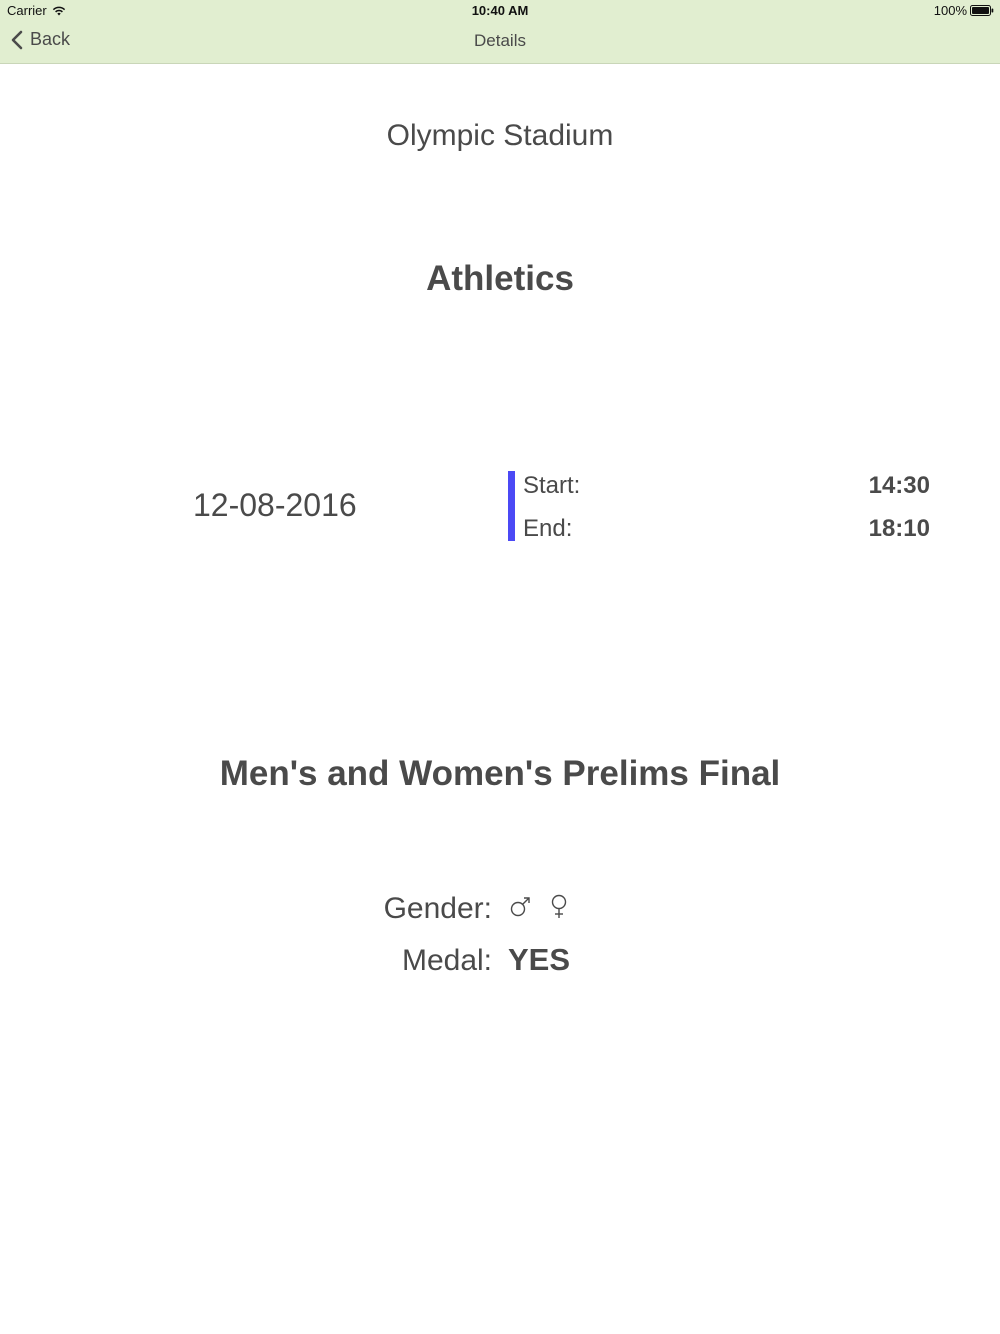 This screenshot has height=1334, width=1000. Describe the element at coordinates (511, 506) in the screenshot. I see `time-accent-bar` at that location.